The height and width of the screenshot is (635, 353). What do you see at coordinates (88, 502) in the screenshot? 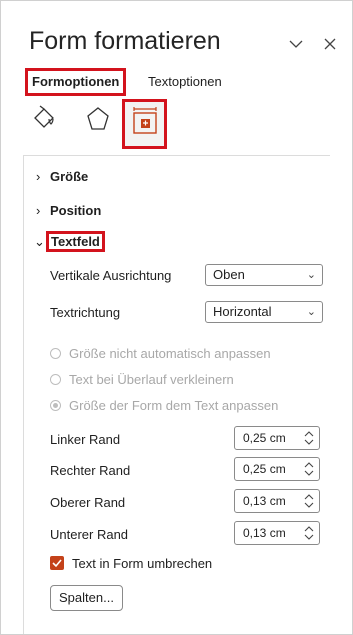
I see `top-margin-label: Oberer Rand` at bounding box center [88, 502].